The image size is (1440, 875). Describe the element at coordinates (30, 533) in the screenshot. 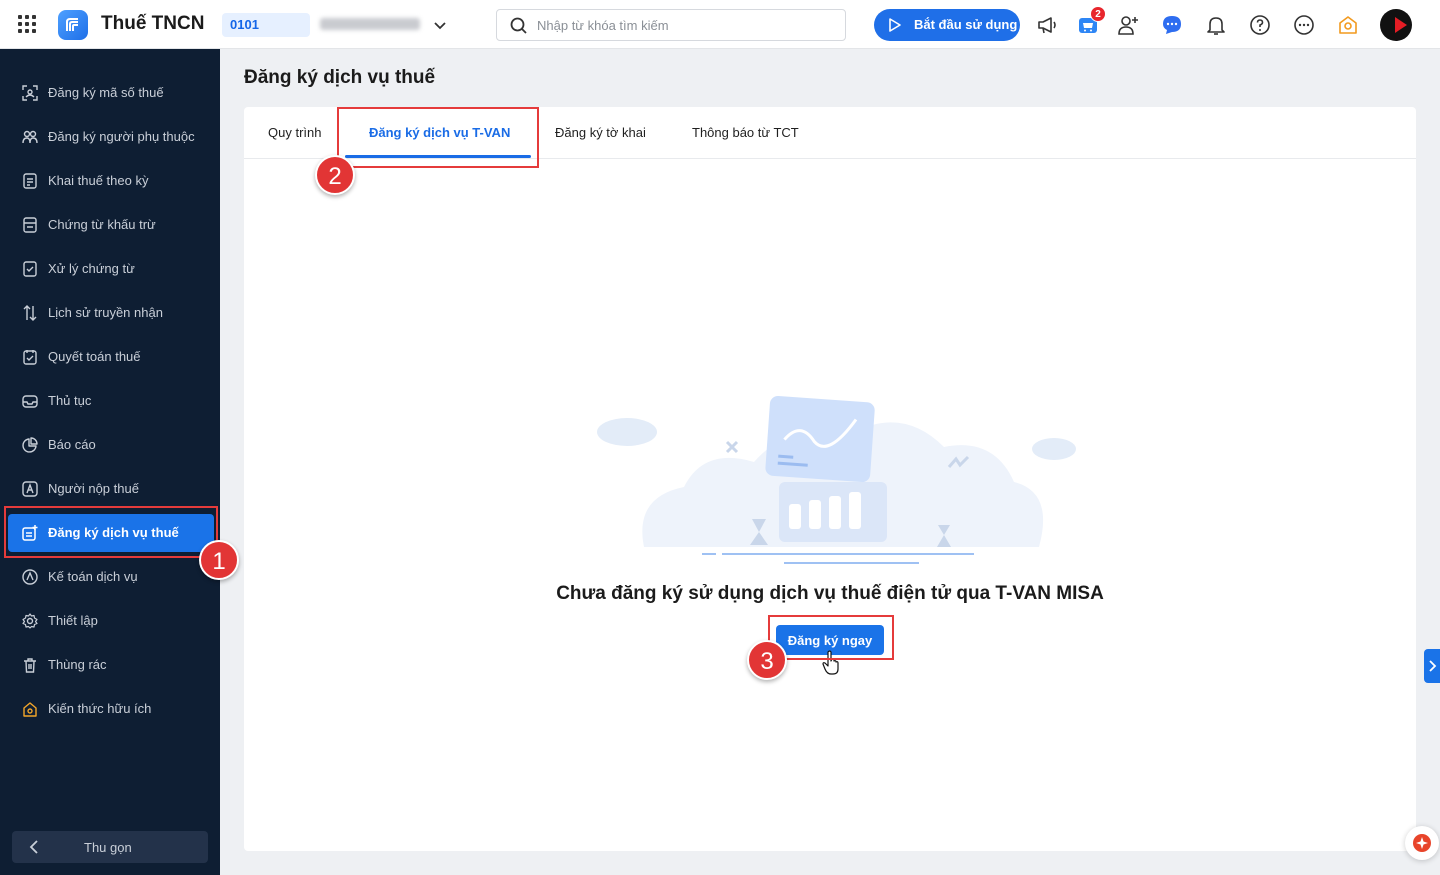

I see `service-register-icon` at that location.